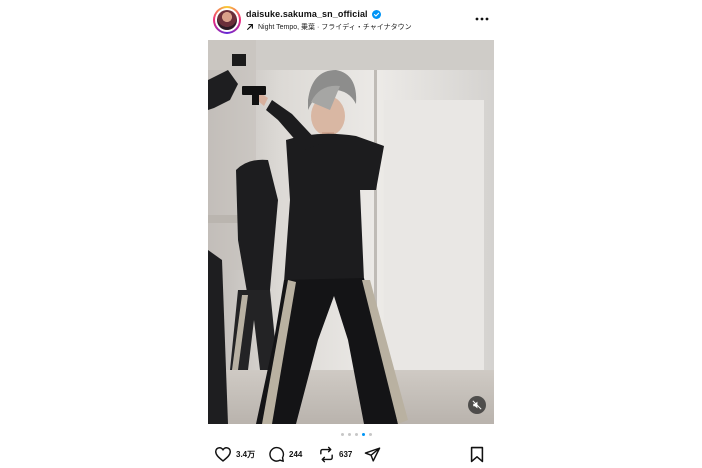  I want to click on arrow-up-right-icon, so click(250, 27).